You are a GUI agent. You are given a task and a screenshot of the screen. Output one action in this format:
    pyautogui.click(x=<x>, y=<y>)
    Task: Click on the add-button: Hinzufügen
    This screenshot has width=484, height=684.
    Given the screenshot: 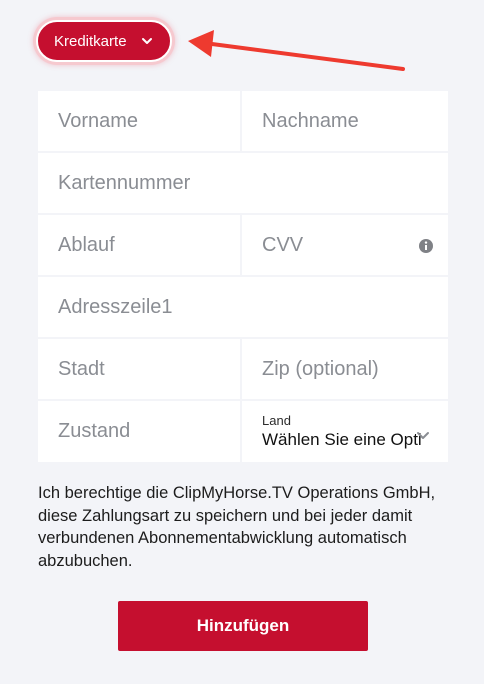 What is the action you would take?
    pyautogui.click(x=243, y=626)
    